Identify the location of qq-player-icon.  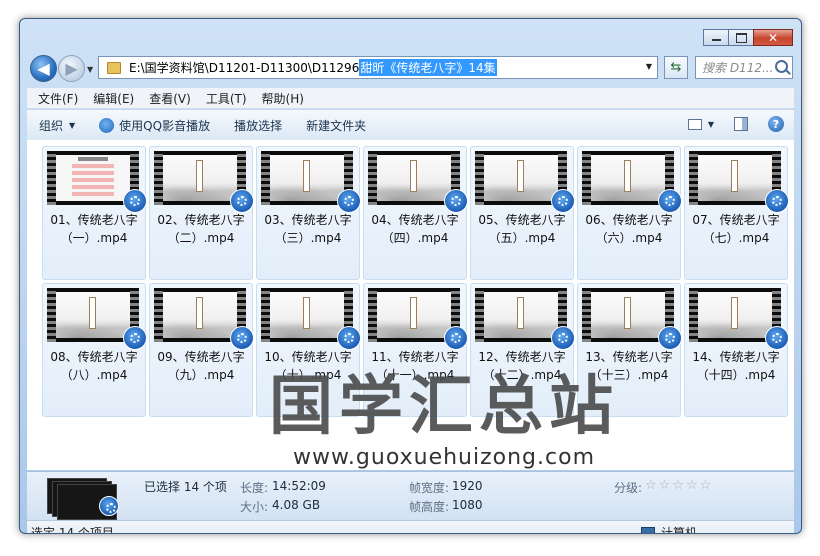
(107, 125).